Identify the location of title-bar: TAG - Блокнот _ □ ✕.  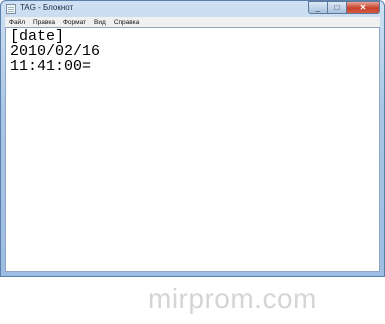
(192, 9).